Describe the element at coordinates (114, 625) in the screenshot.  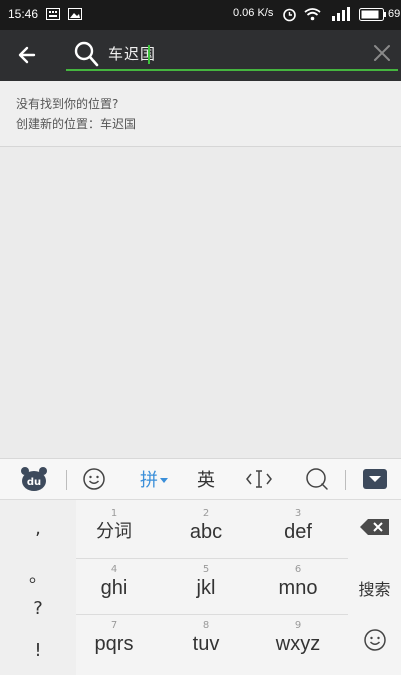
I see `key-number: 7` at that location.